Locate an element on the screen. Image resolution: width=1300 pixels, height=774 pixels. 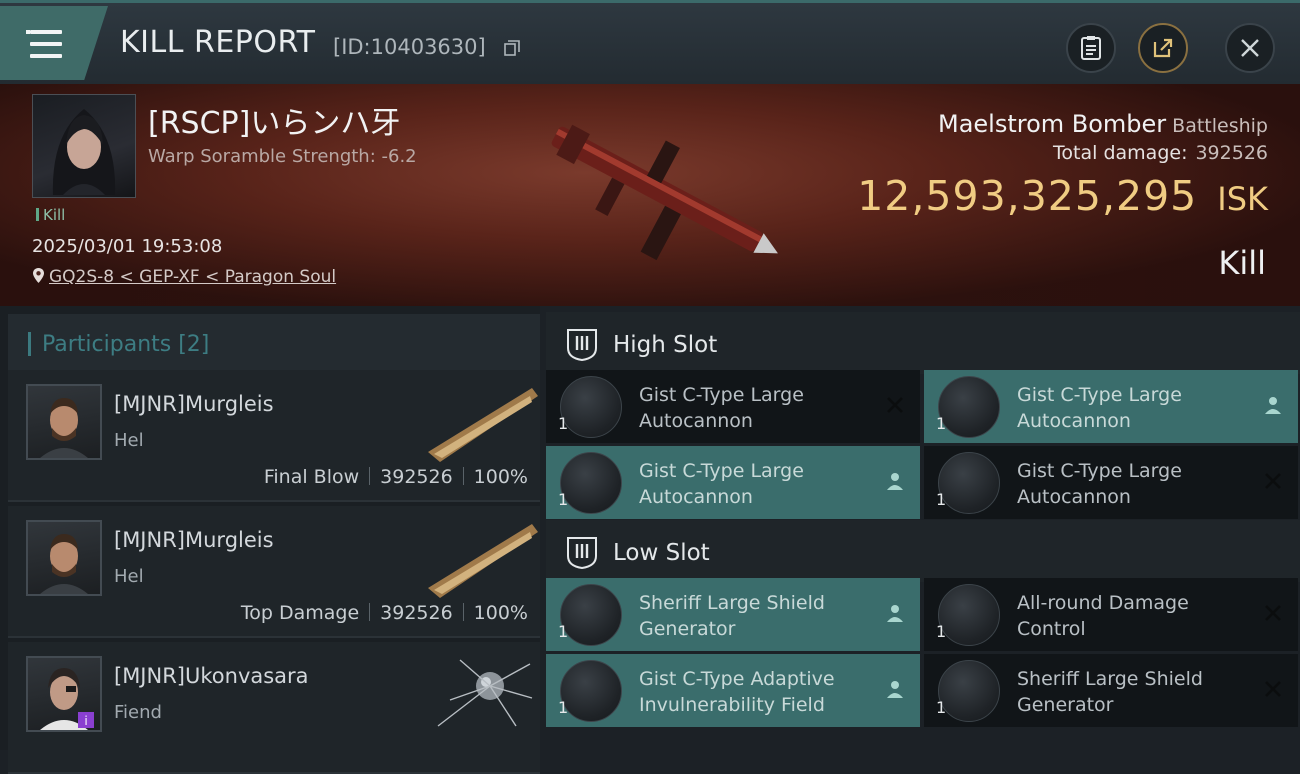
participants-title: Participants [2] is located at coordinates (126, 344).